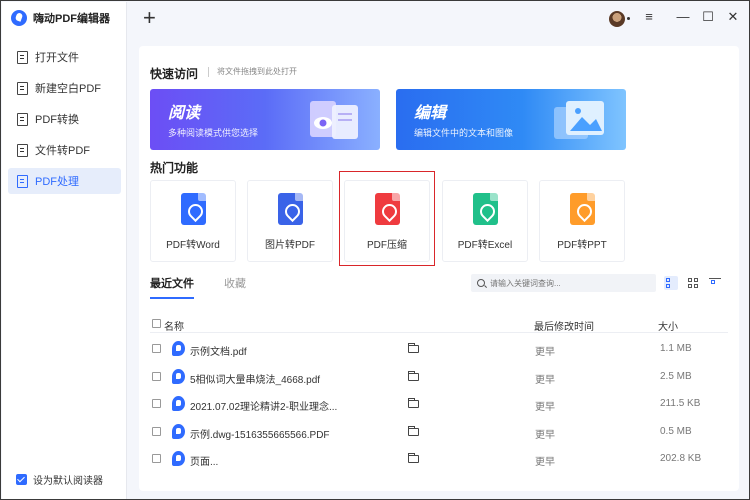  Describe the element at coordinates (290, 245) in the screenshot. I see `tile-label: 图片转PDF` at that location.